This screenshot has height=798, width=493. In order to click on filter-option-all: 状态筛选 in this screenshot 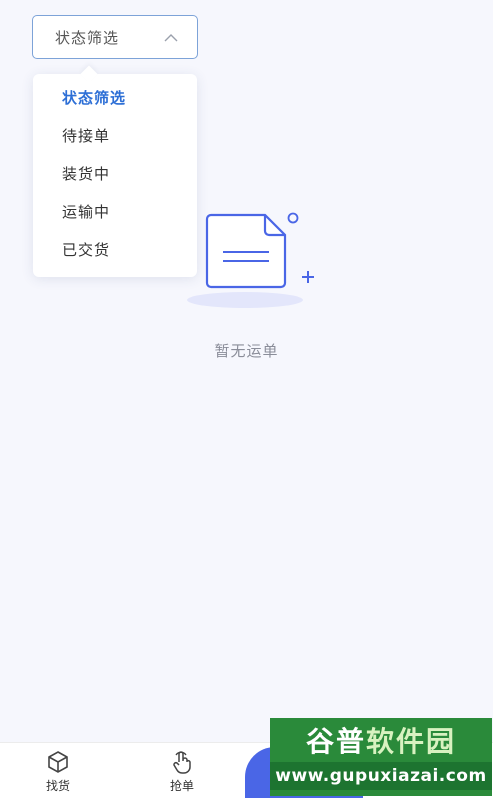, I will do `click(115, 102)`.